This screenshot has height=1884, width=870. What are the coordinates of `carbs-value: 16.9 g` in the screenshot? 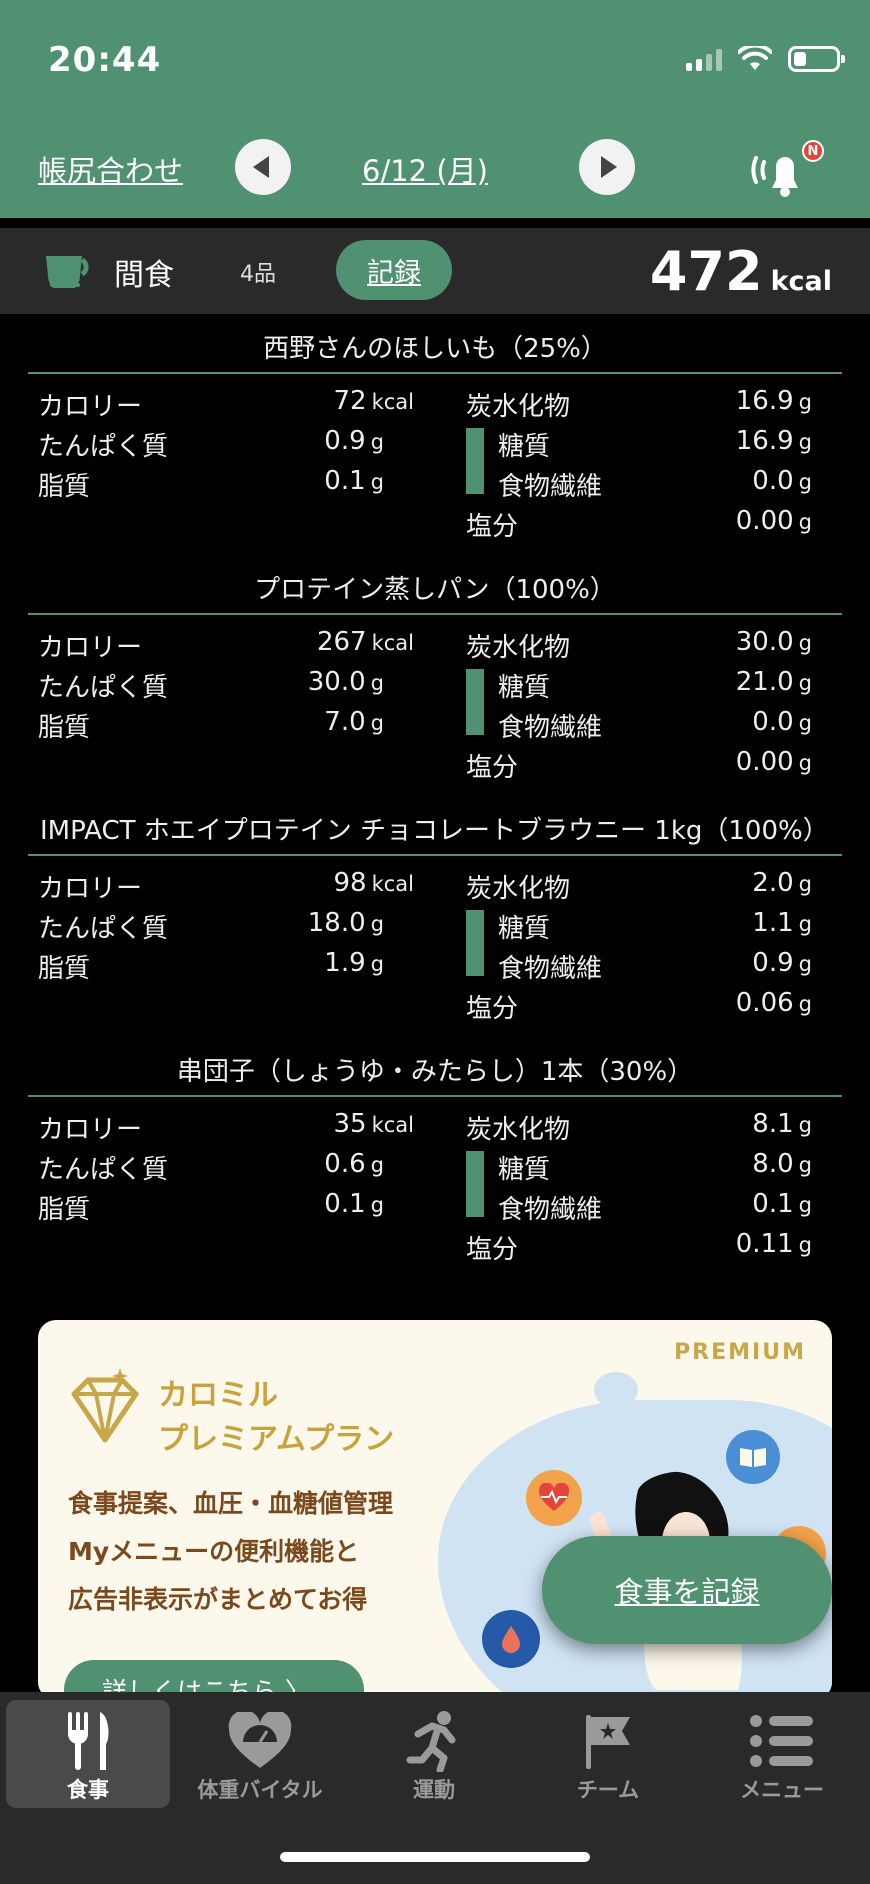 It's located at (773, 401).